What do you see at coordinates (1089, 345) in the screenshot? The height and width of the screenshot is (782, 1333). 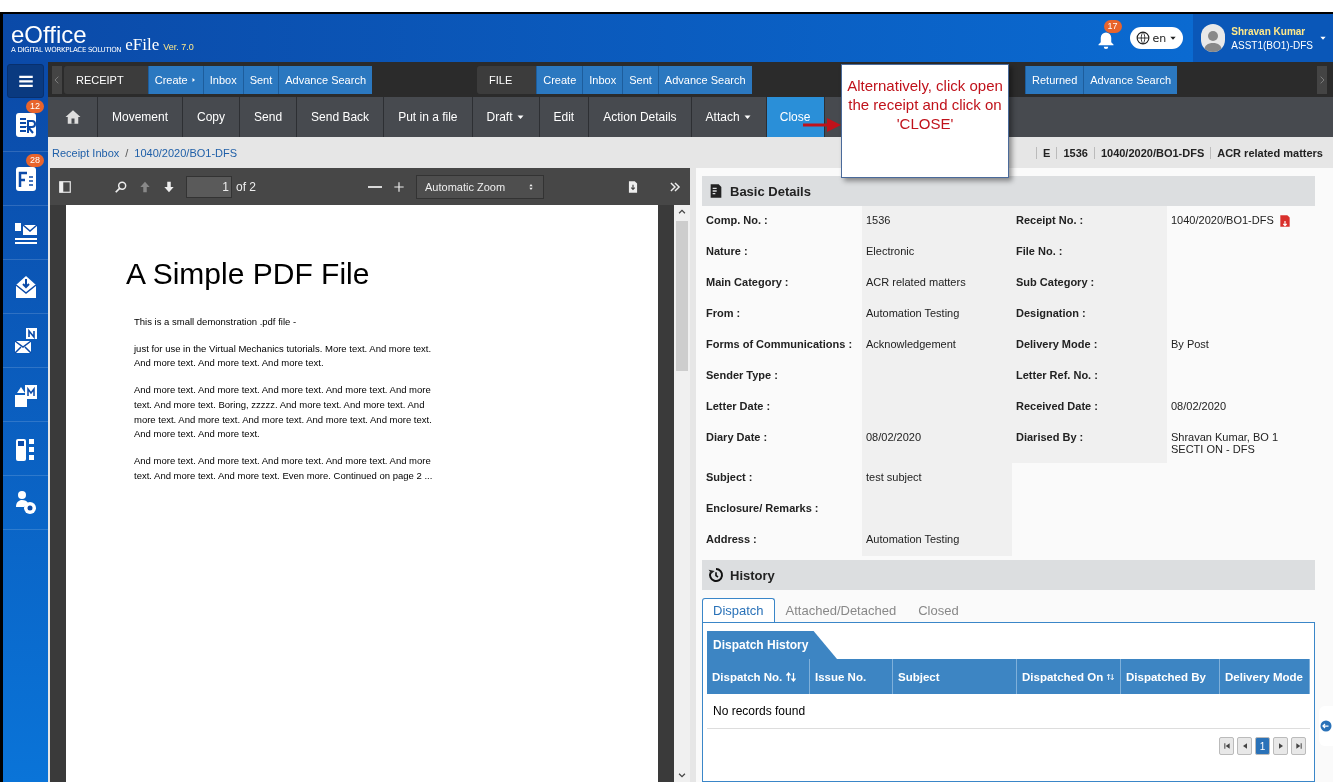 I see `field-label: Delivery Mode :` at bounding box center [1089, 345].